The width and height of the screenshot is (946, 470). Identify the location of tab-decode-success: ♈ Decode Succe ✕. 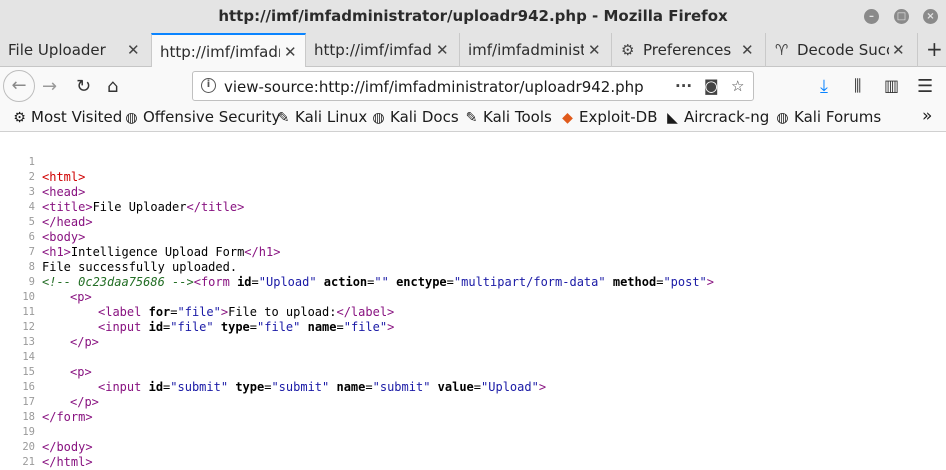
(842, 50).